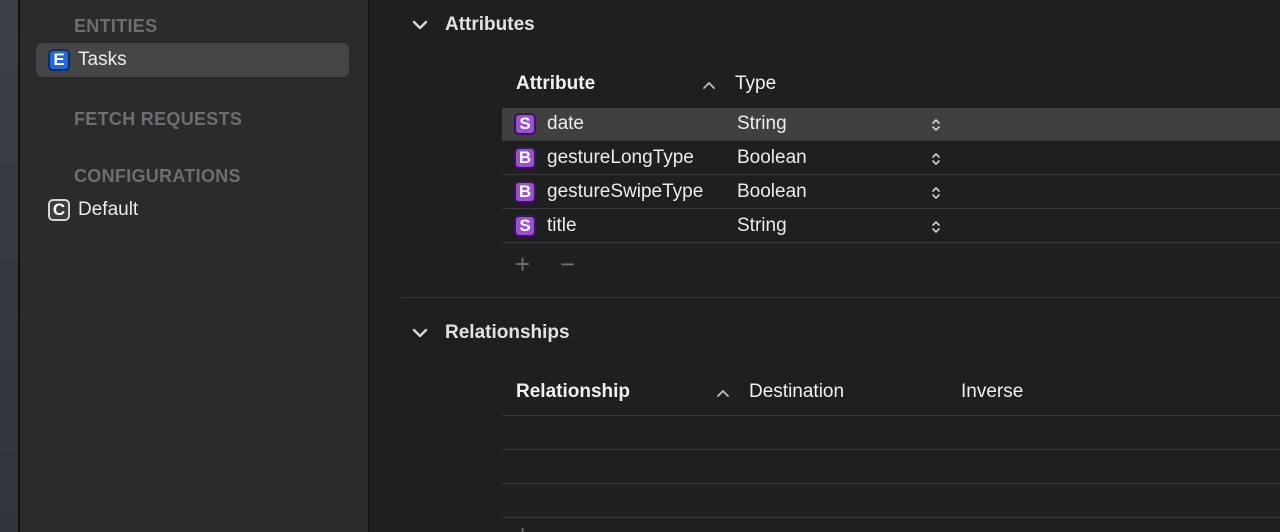 The height and width of the screenshot is (532, 1280). I want to click on add-relationship-button: +, so click(522, 526).